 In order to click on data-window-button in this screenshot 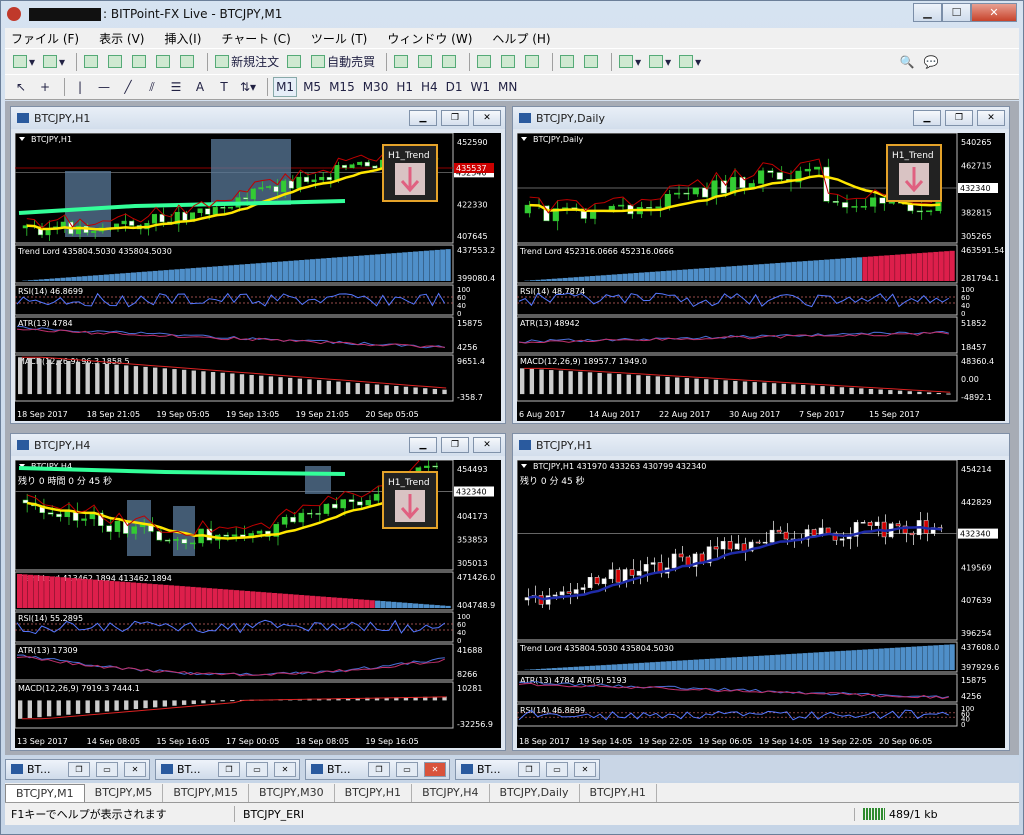, I will do `click(116, 62)`.